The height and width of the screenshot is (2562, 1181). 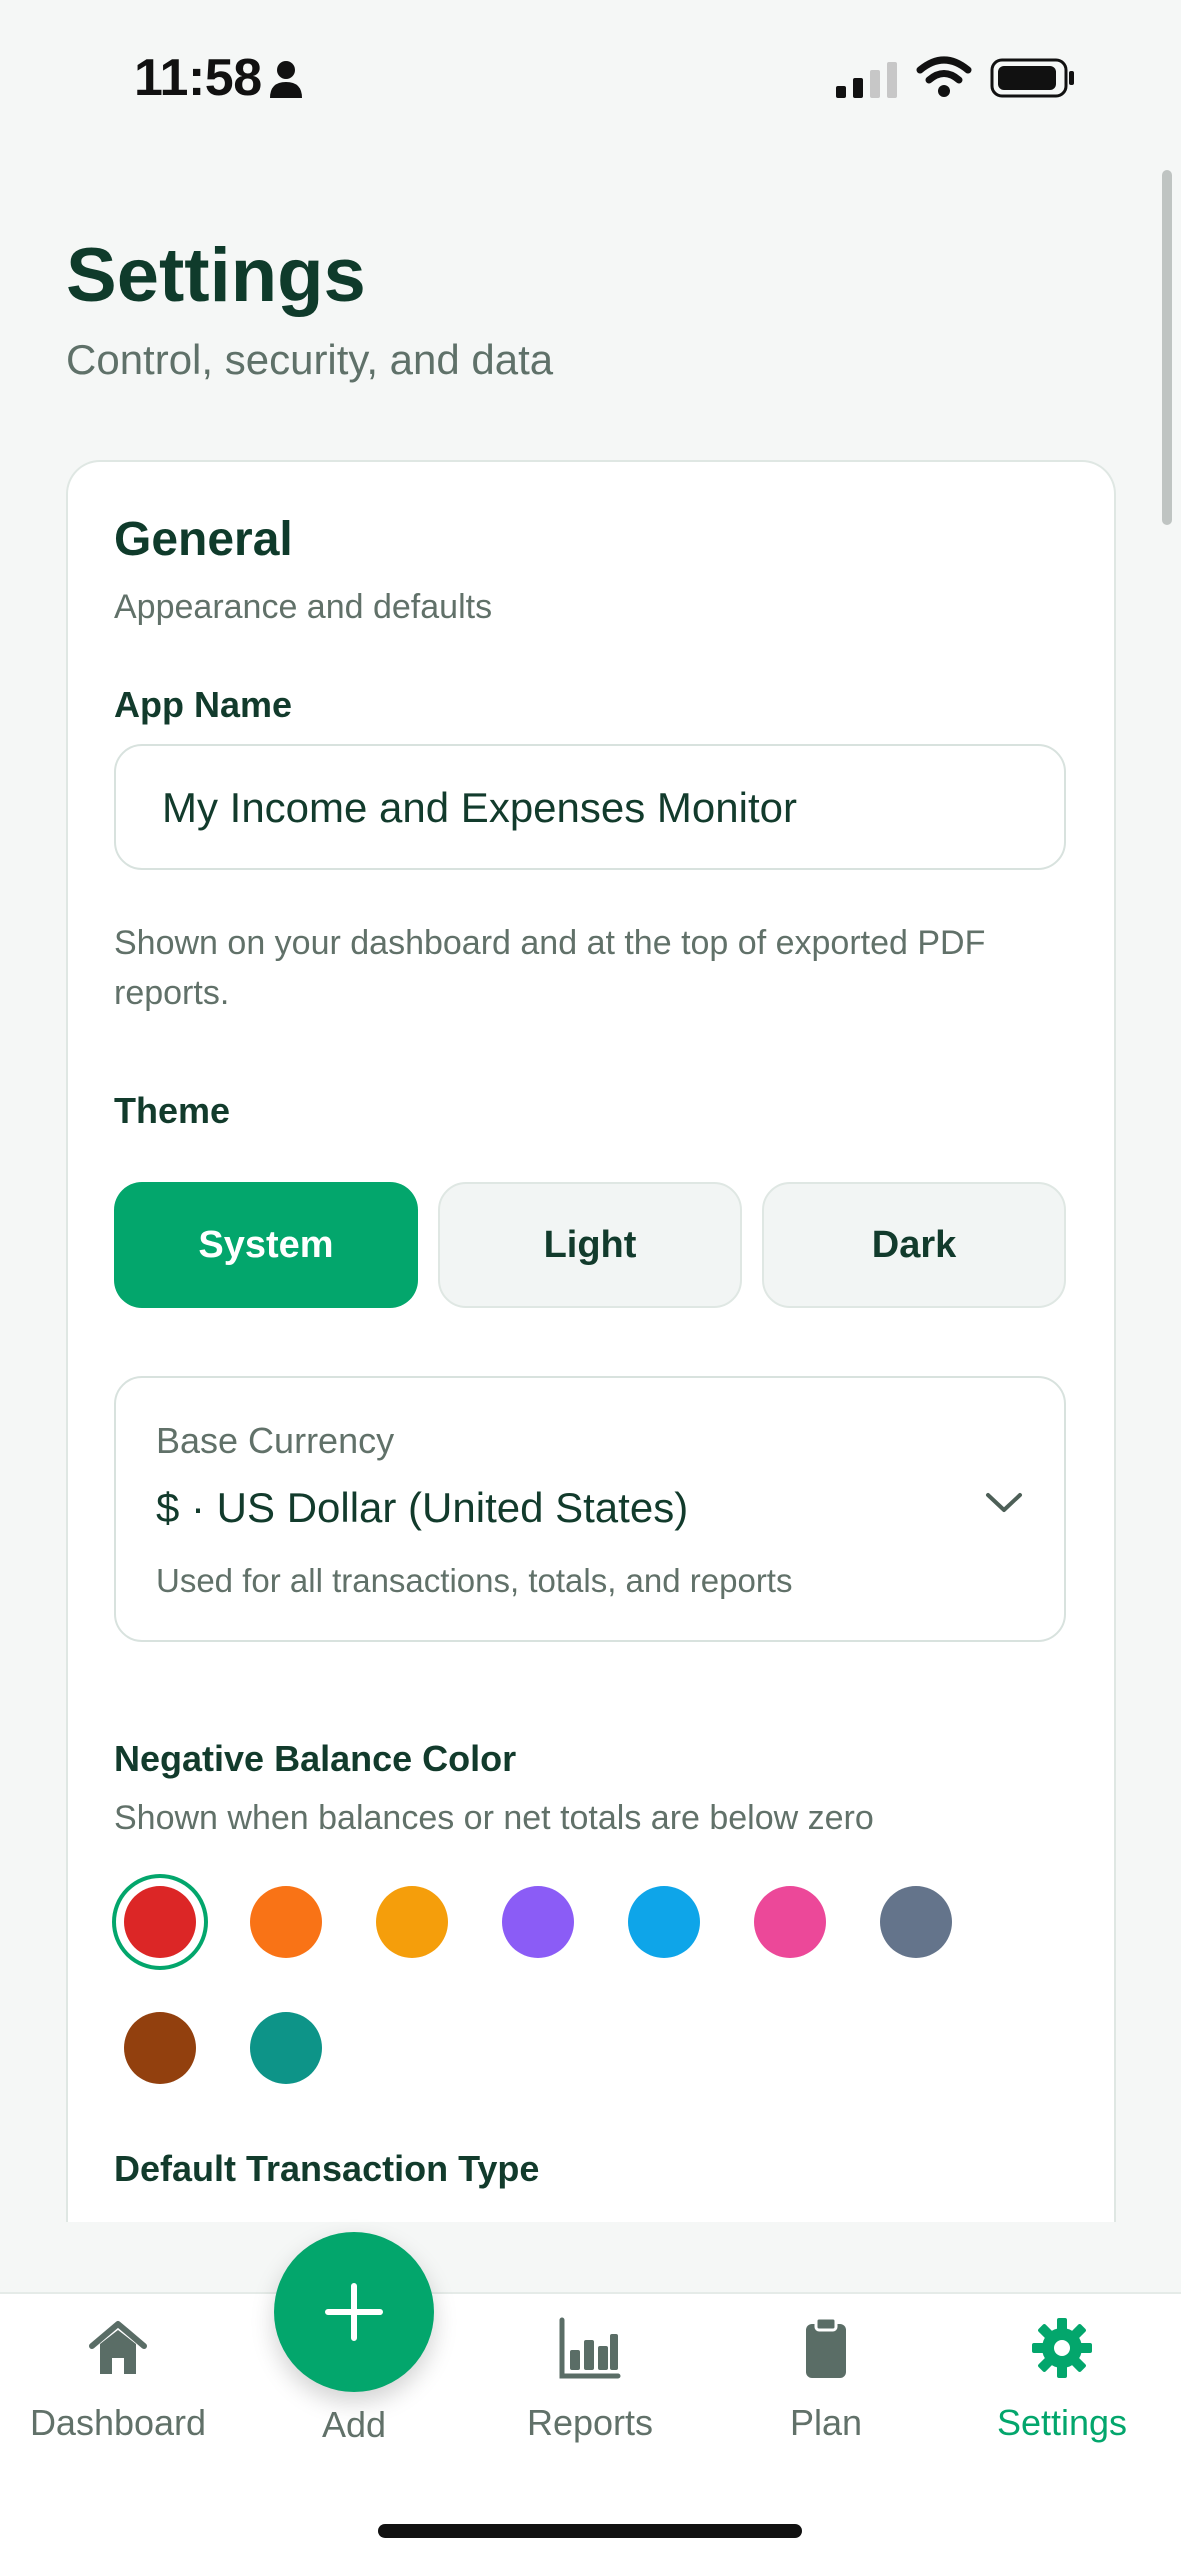 I want to click on status-bar: 11:58, so click(x=590, y=75).